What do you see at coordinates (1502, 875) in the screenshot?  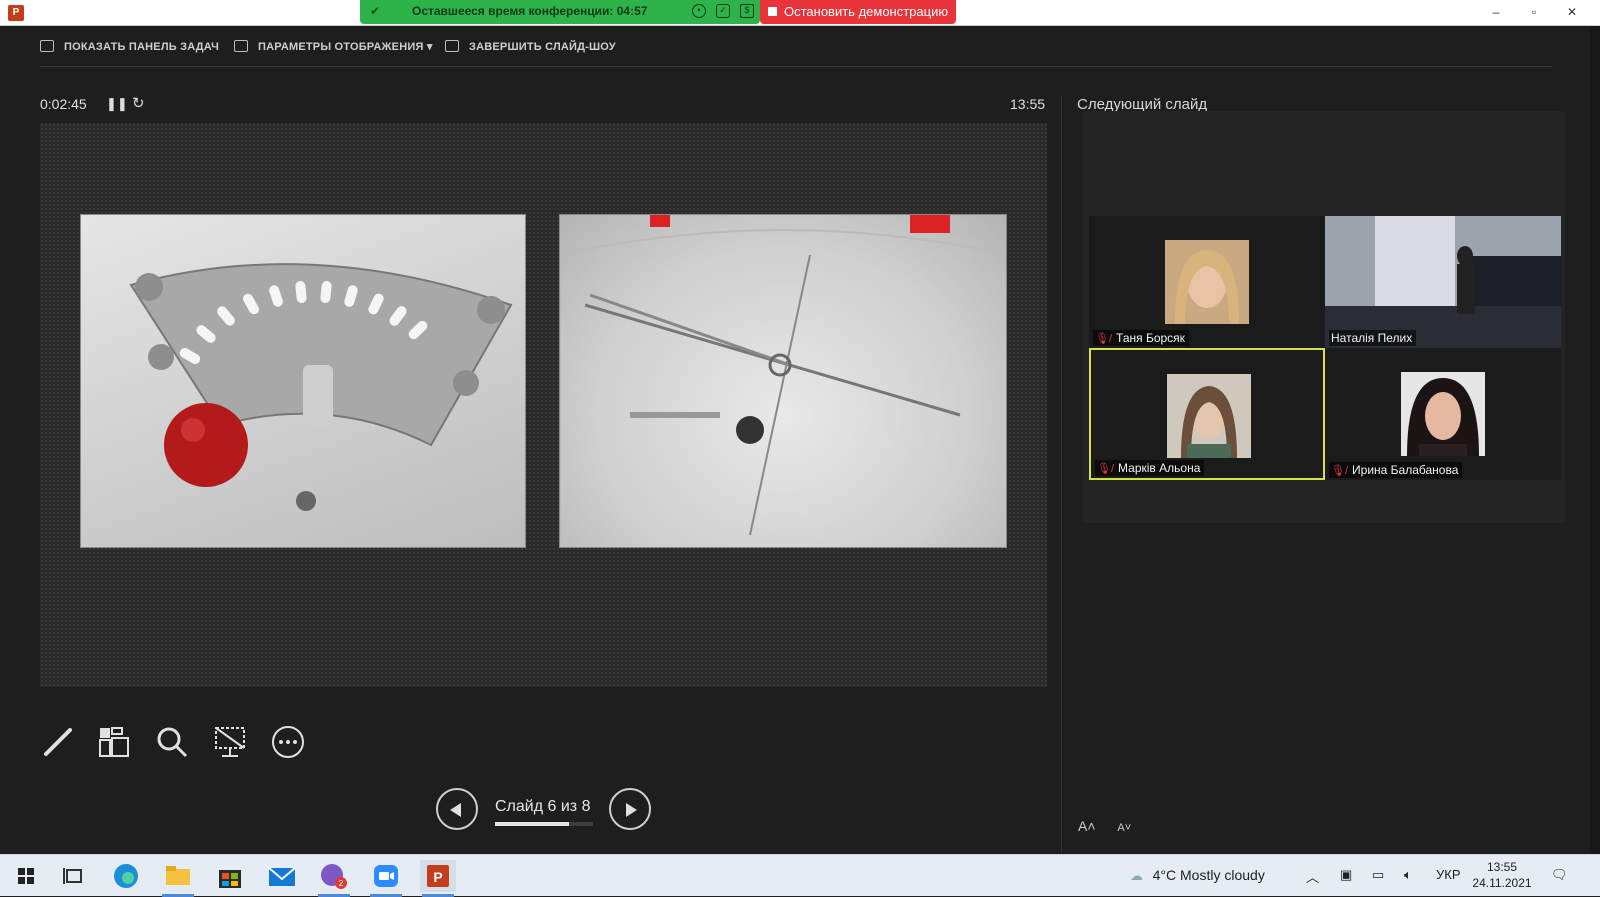 I see `system-clock: 13:55 24.11.2021` at bounding box center [1502, 875].